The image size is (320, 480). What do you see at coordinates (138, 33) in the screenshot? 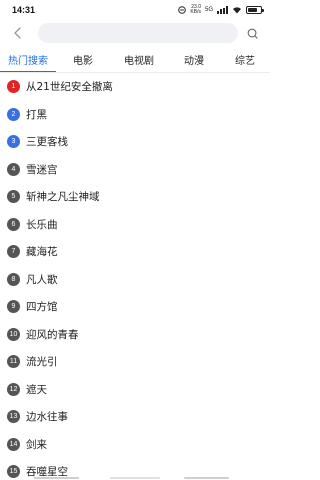
I see `search-input` at bounding box center [138, 33].